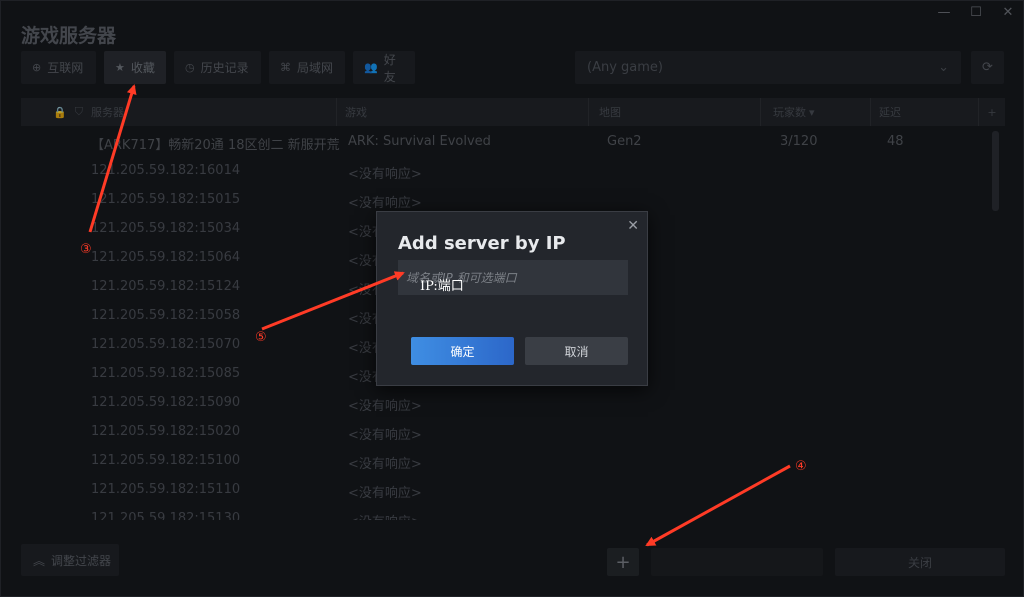 This screenshot has height=597, width=1024. I want to click on arrow-to-address-input, so click(333, 301).